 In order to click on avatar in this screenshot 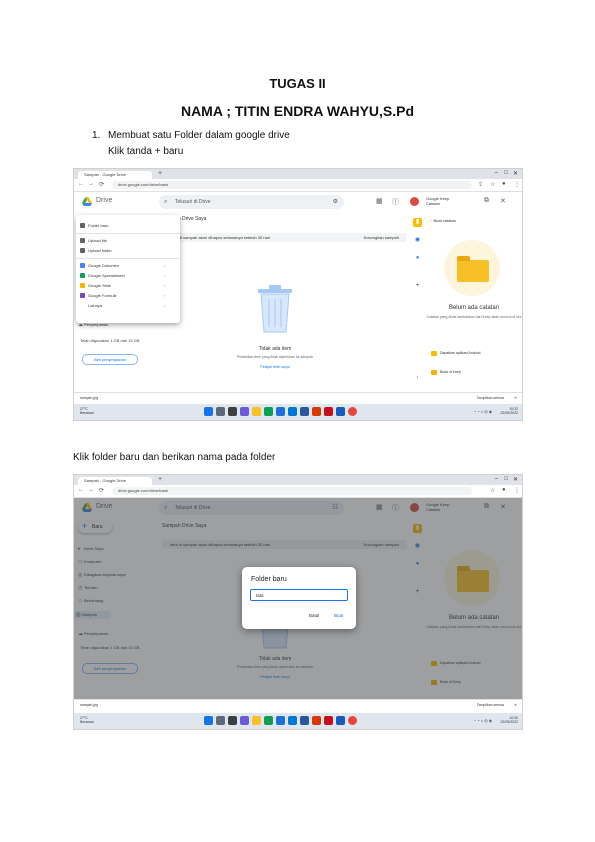, I will do `click(414, 201)`.